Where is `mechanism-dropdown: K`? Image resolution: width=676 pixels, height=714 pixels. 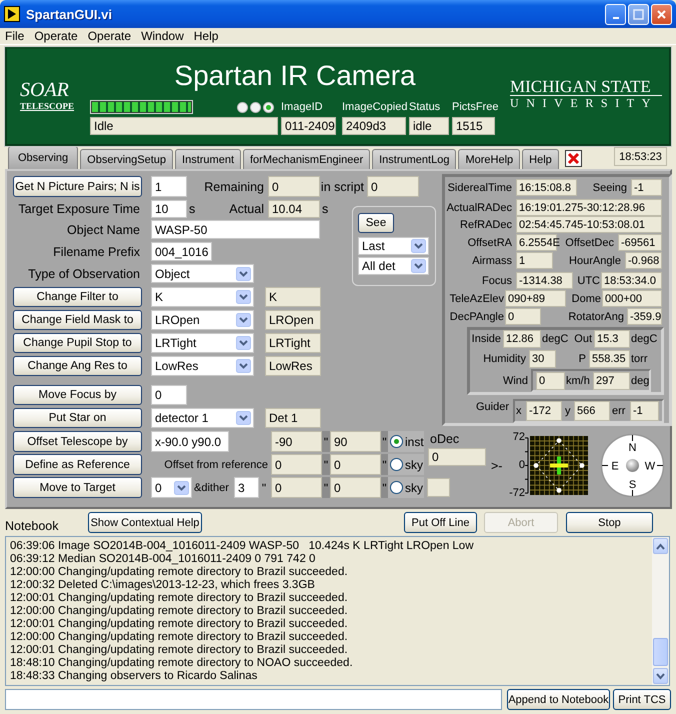
mechanism-dropdown: K is located at coordinates (202, 297).